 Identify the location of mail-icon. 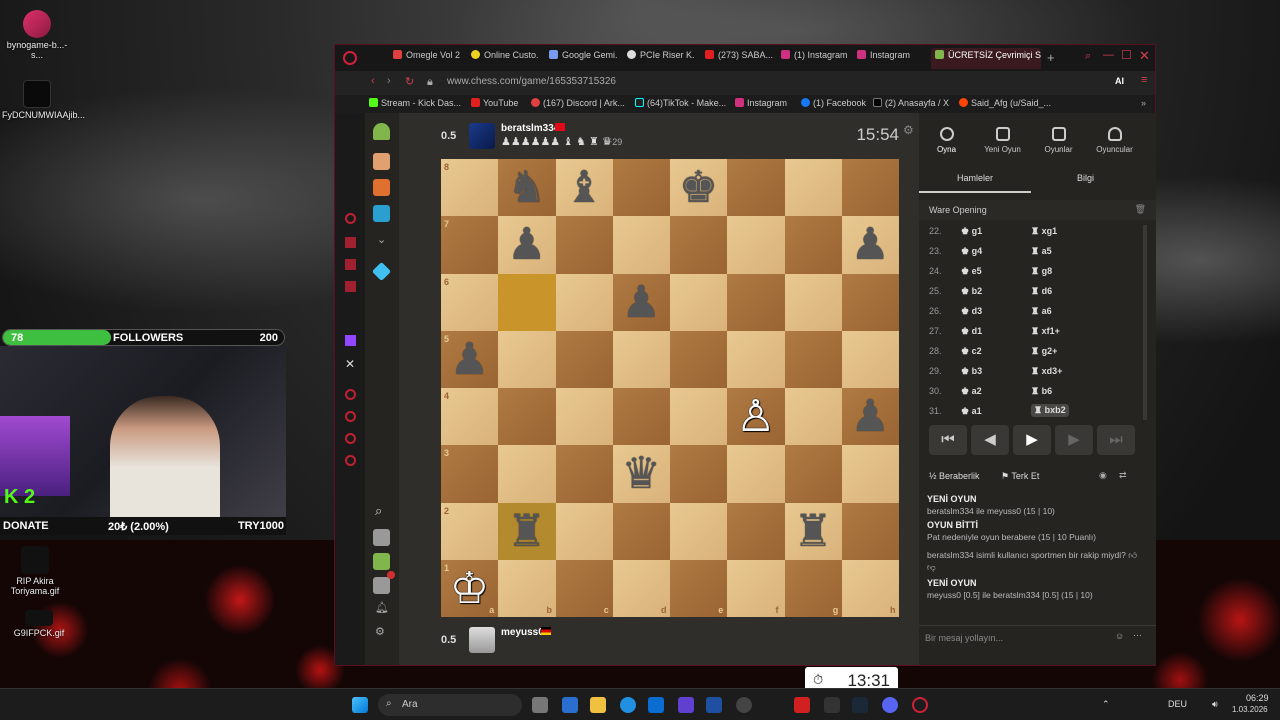
(381, 585).